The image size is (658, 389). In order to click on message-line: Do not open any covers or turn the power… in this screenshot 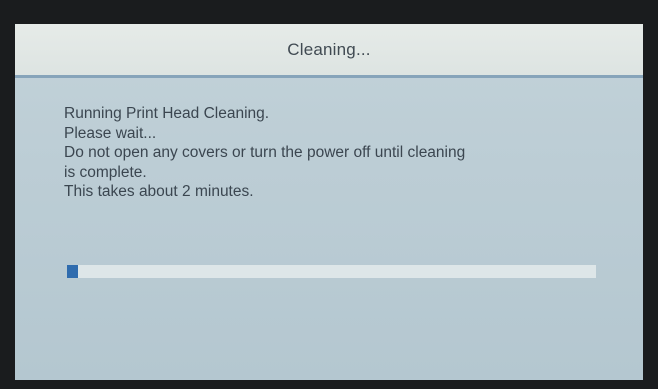, I will do `click(265, 152)`.